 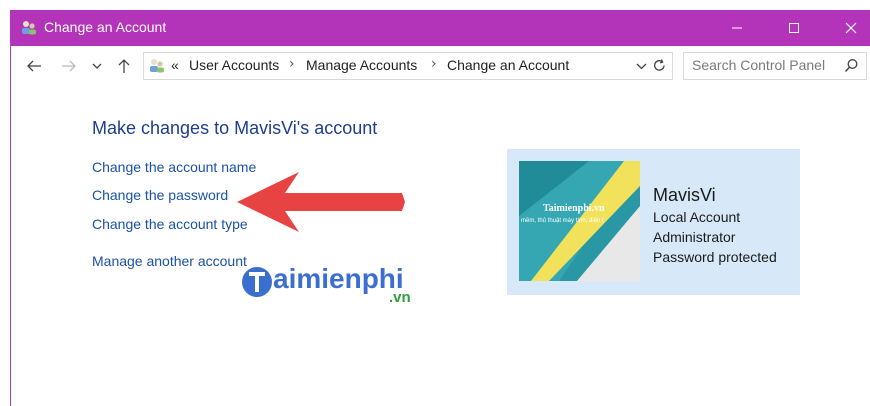 I want to click on search-icon, so click(x=851, y=65).